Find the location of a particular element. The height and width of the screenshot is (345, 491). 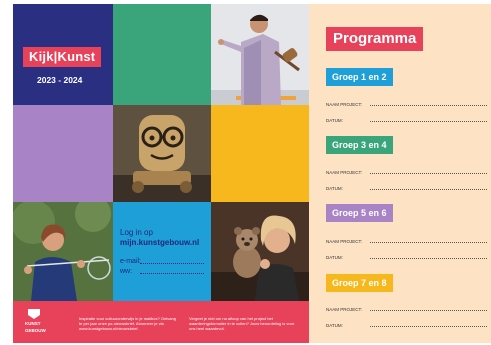

school-year: 2023 - 2024 is located at coordinates (60, 80).